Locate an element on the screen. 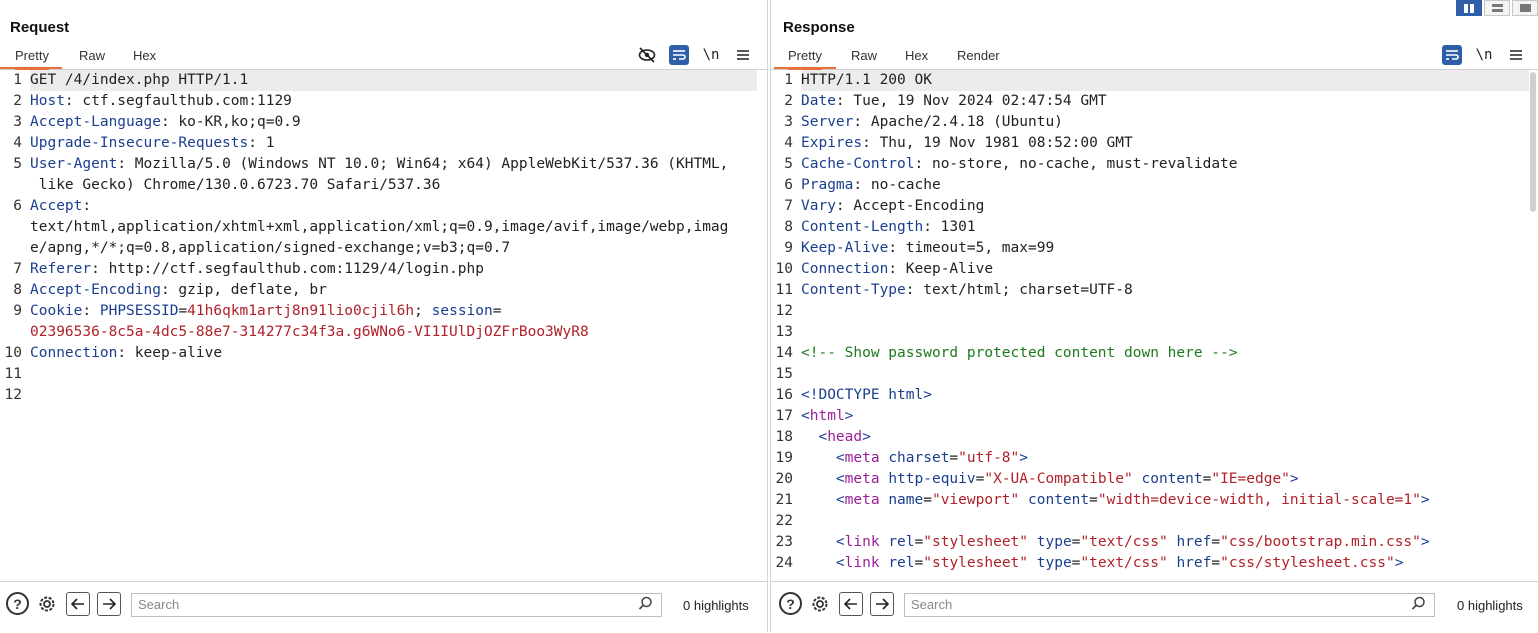 The height and width of the screenshot is (633, 1538). code-line: 3 Server: Apache/2.4.18 (Ubuntu) is located at coordinates (923, 122).